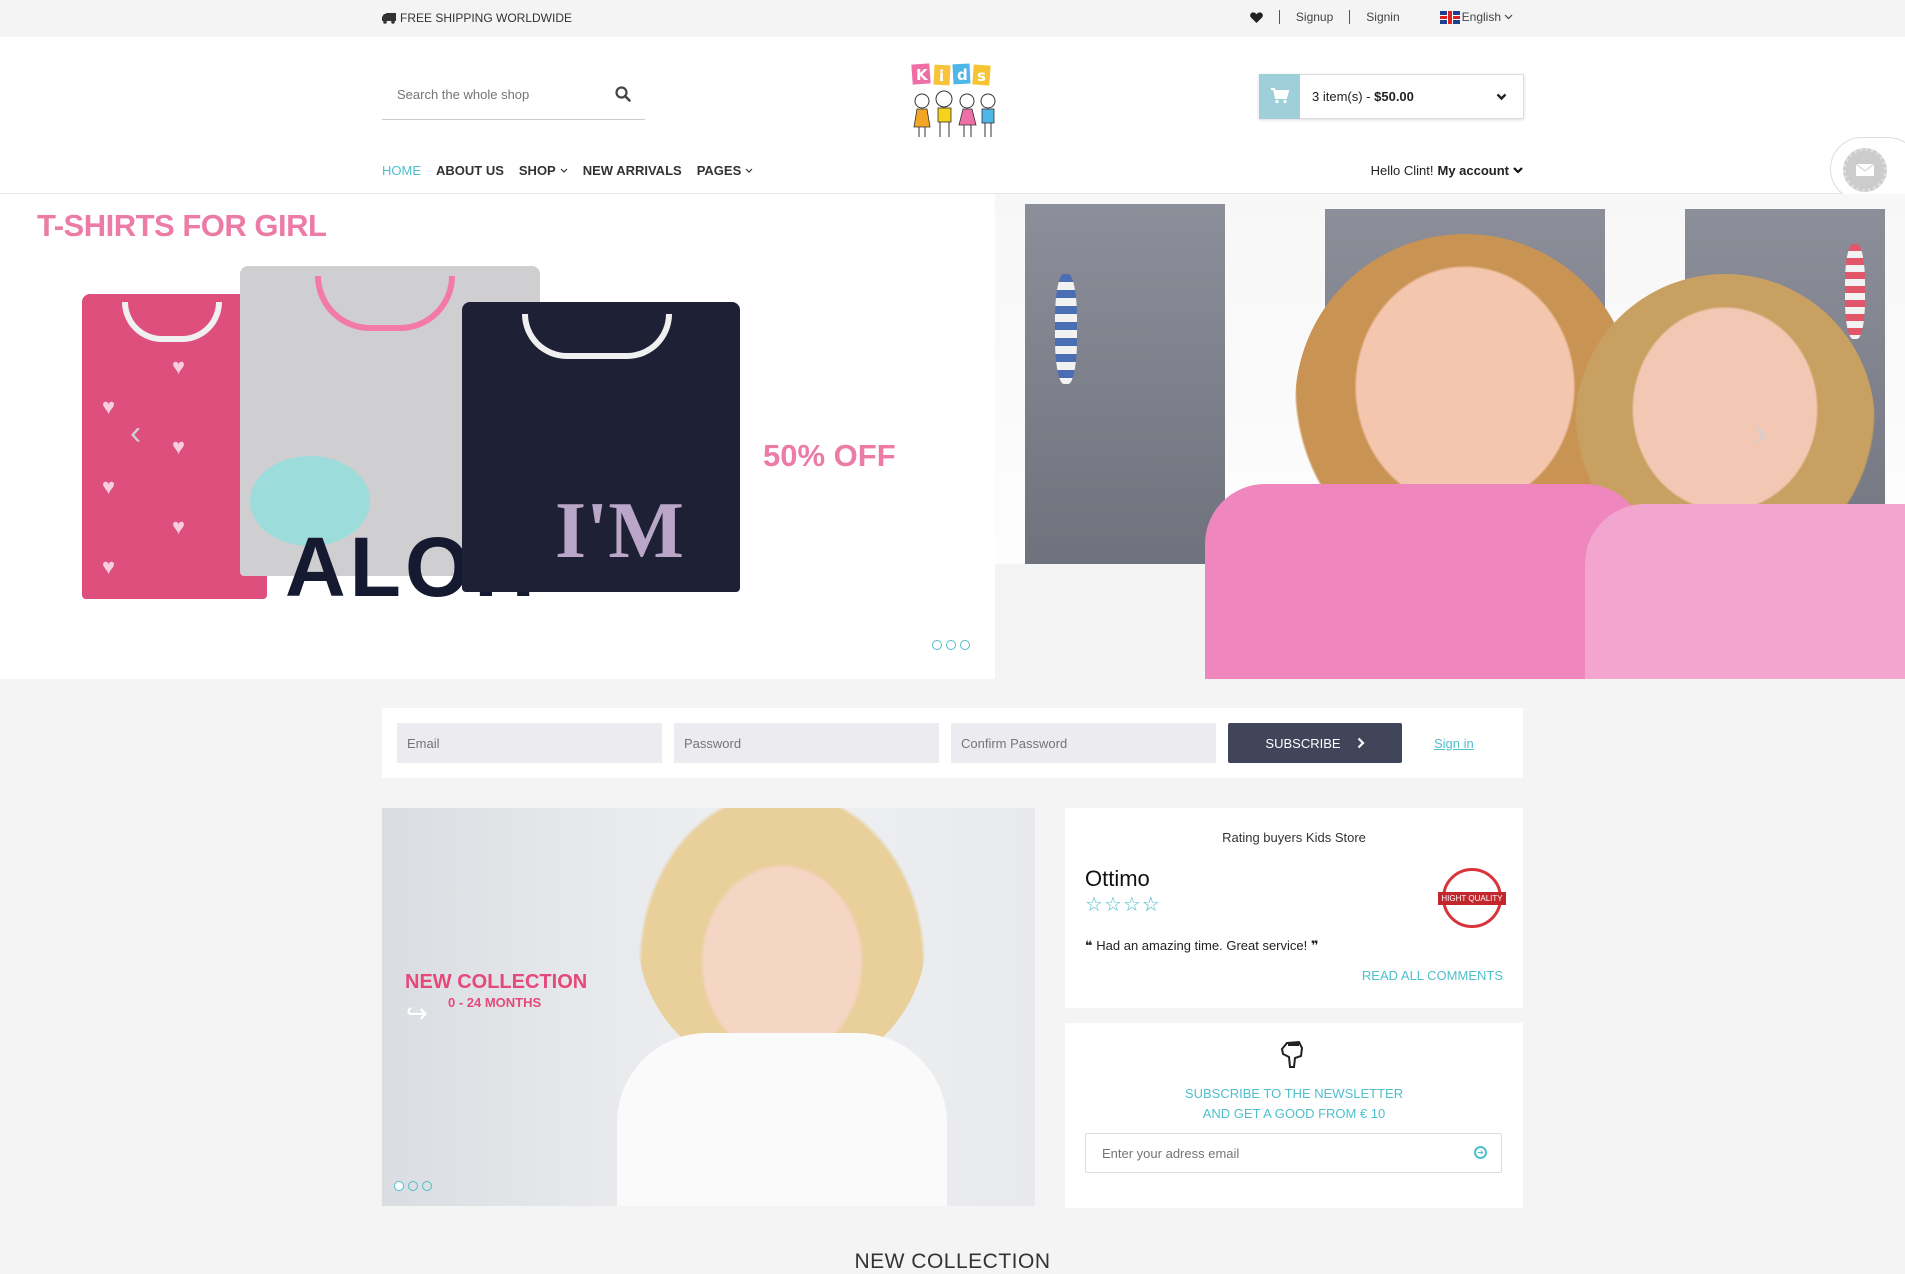  What do you see at coordinates (981, 76) in the screenshot?
I see `svg-text: s` at bounding box center [981, 76].